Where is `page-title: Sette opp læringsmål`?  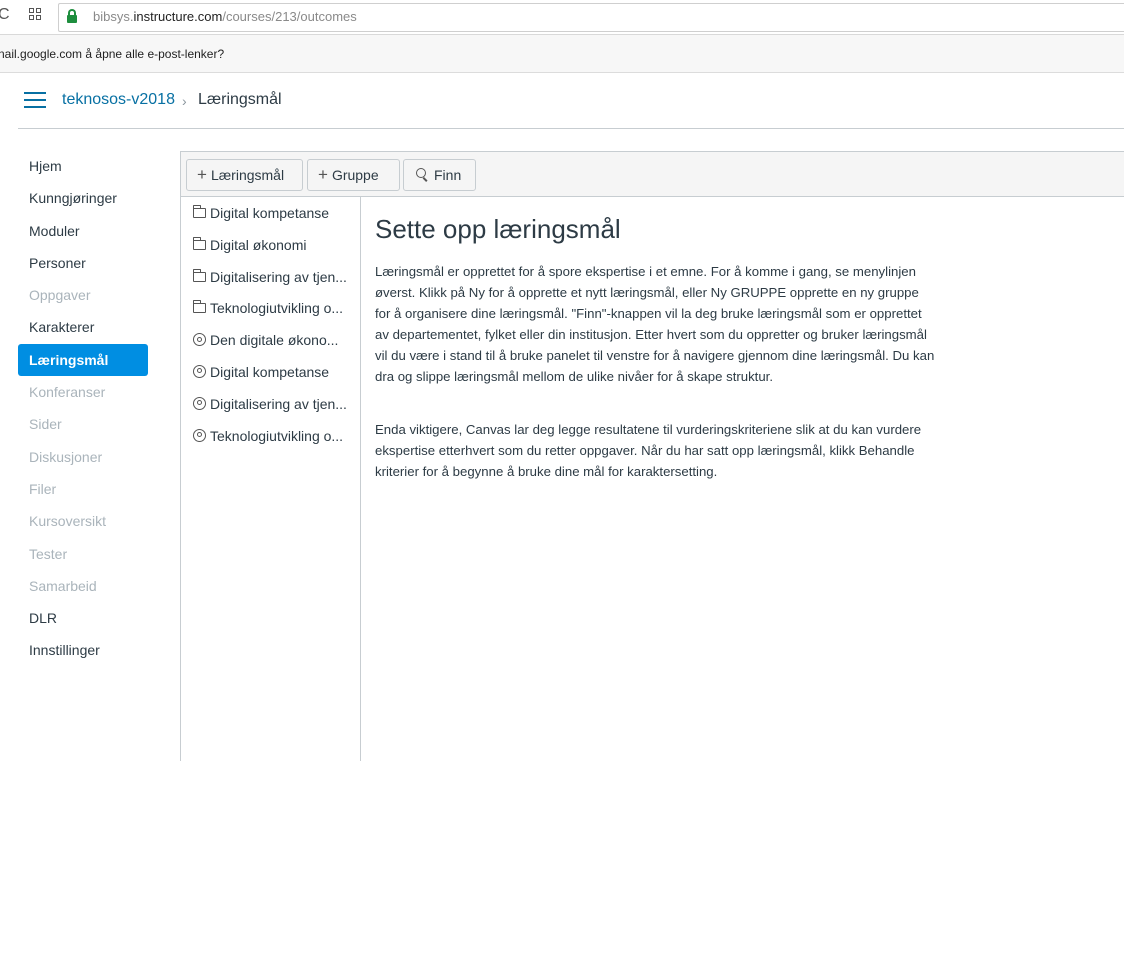 page-title: Sette opp læringsmål is located at coordinates (498, 229).